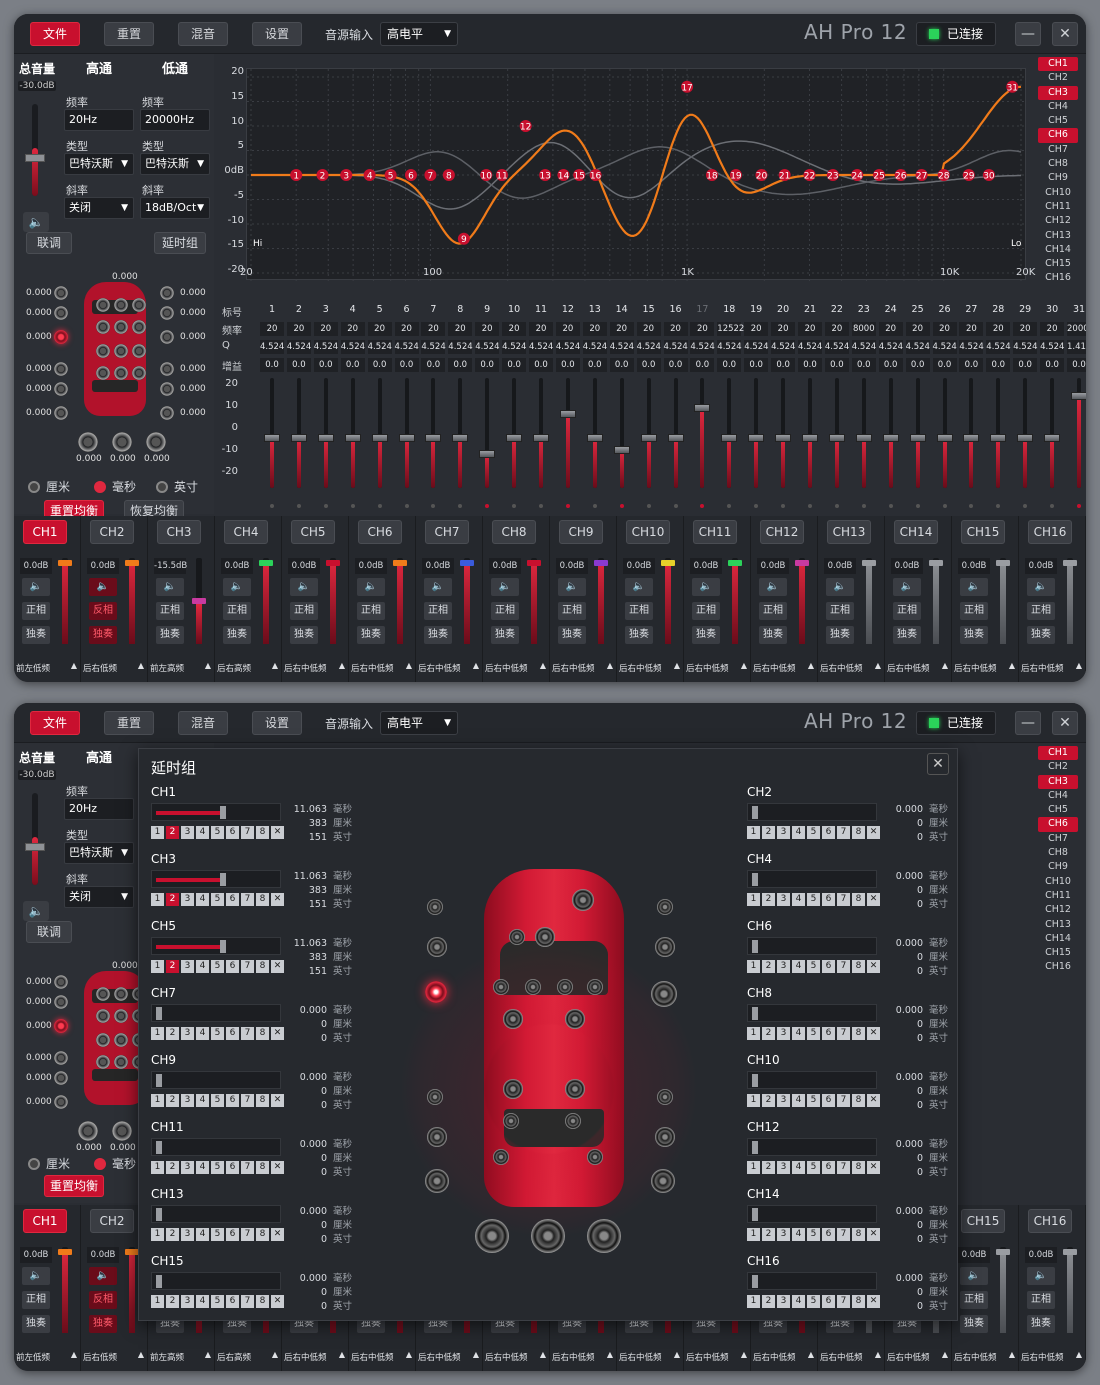  I want to click on delay-group-button-✕: ✕, so click(873, 1033).